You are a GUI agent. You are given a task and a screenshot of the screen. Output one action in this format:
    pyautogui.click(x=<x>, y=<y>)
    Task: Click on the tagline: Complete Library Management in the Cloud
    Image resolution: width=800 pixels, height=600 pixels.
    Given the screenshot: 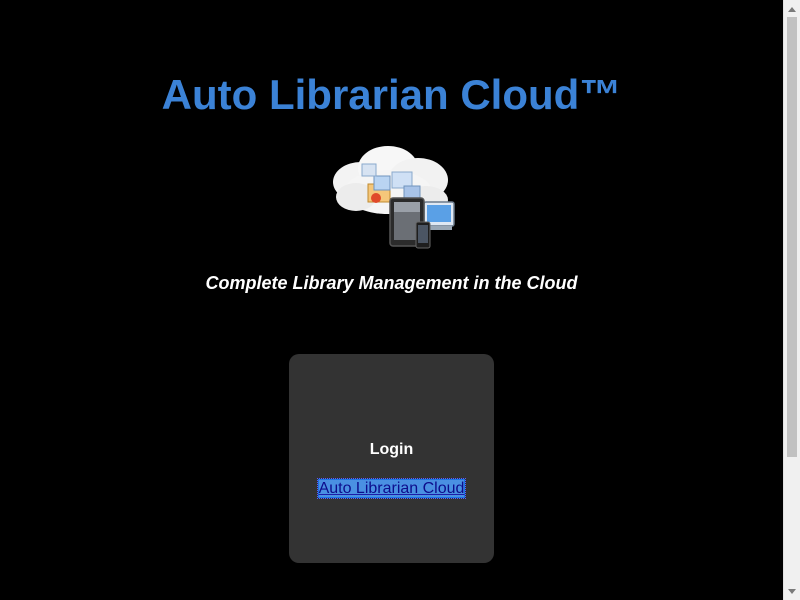 What is the action you would take?
    pyautogui.click(x=391, y=283)
    